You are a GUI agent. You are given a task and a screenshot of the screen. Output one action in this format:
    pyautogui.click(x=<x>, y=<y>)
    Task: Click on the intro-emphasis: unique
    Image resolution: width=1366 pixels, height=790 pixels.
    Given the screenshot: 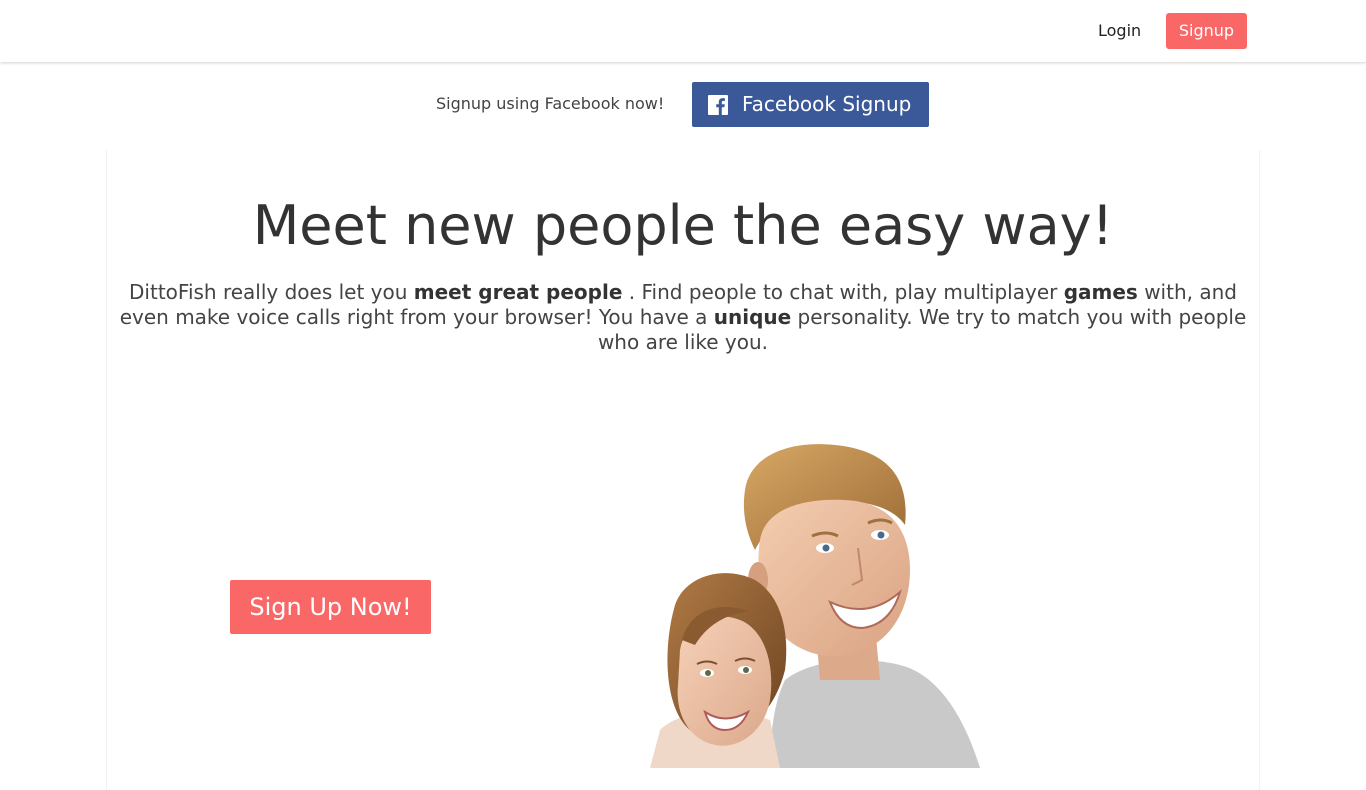 What is the action you would take?
    pyautogui.click(x=752, y=317)
    